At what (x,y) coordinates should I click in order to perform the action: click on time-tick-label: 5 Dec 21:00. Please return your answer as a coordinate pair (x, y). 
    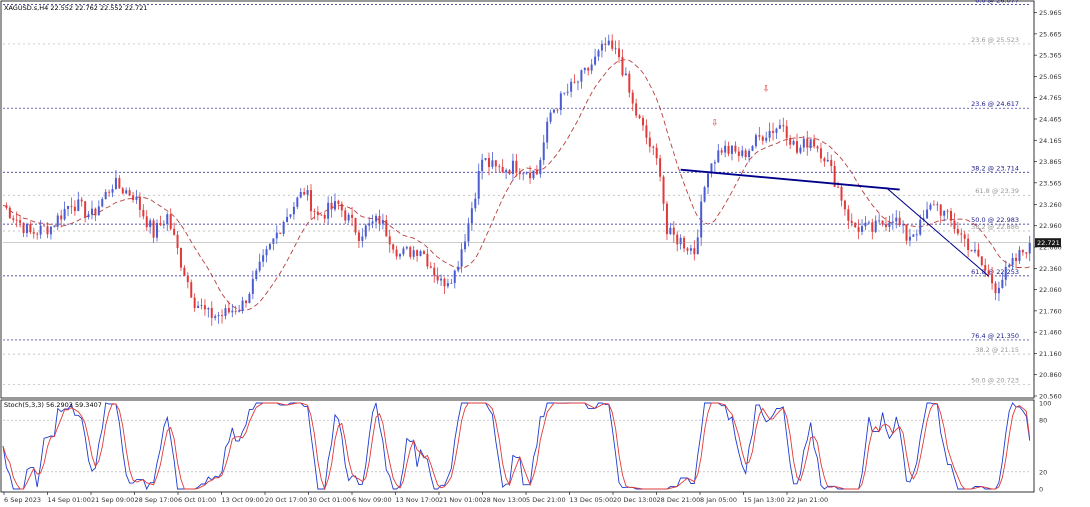
    Looking at the image, I should click on (546, 500).